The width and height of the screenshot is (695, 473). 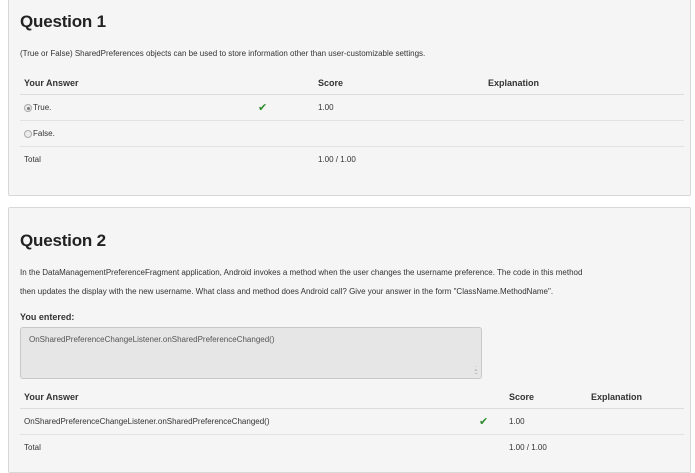 I want to click on resize-grip-icon: .::::, so click(x=476, y=370).